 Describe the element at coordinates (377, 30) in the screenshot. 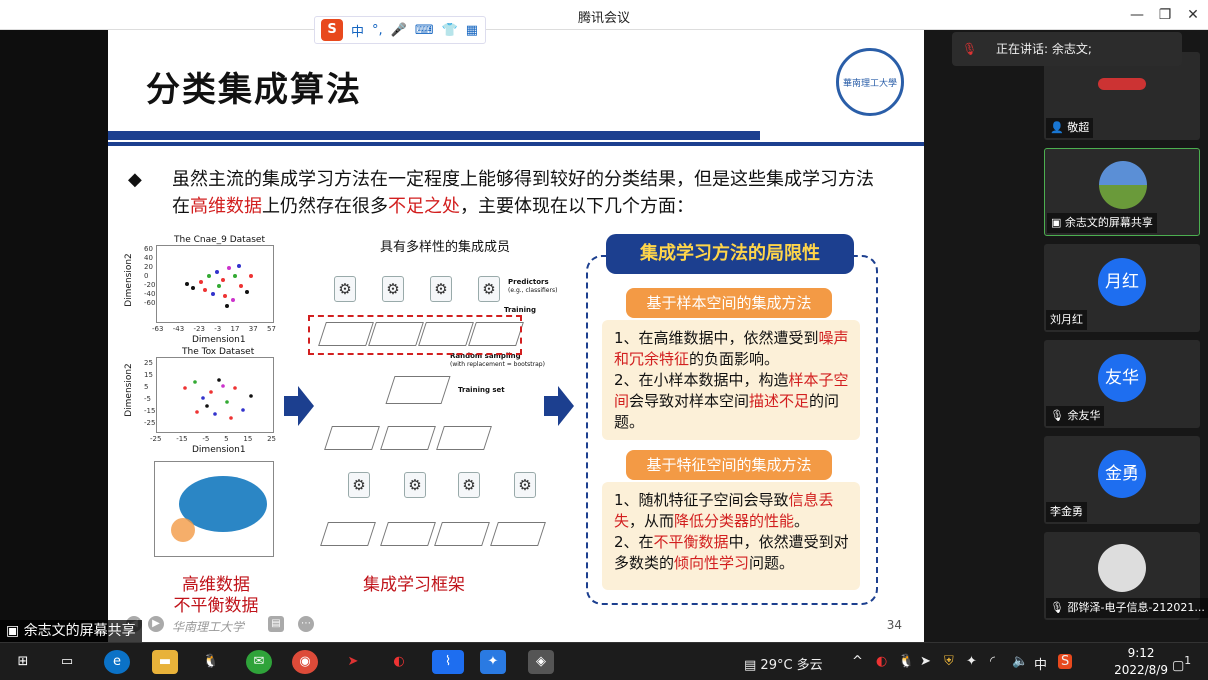

I see `ime-punct-toggle: °,` at that location.